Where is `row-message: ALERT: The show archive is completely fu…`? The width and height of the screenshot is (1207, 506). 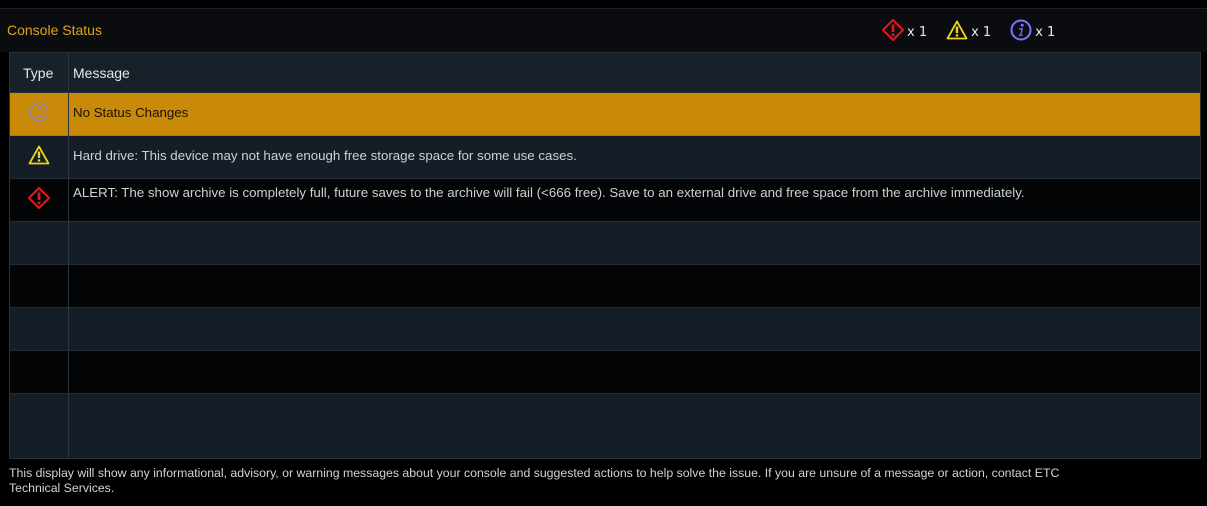 row-message: ALERT: The show archive is completely fu… is located at coordinates (549, 192).